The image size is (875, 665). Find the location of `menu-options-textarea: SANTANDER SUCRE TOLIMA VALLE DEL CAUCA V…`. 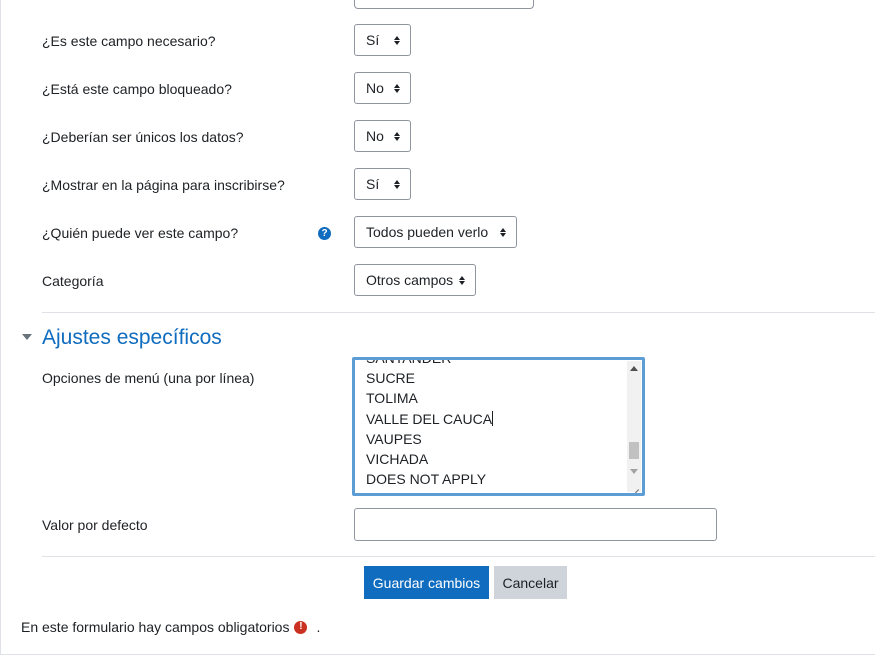

menu-options-textarea: SANTANDER SUCRE TOLIMA VALLE DEL CAUCA V… is located at coordinates (498, 426).